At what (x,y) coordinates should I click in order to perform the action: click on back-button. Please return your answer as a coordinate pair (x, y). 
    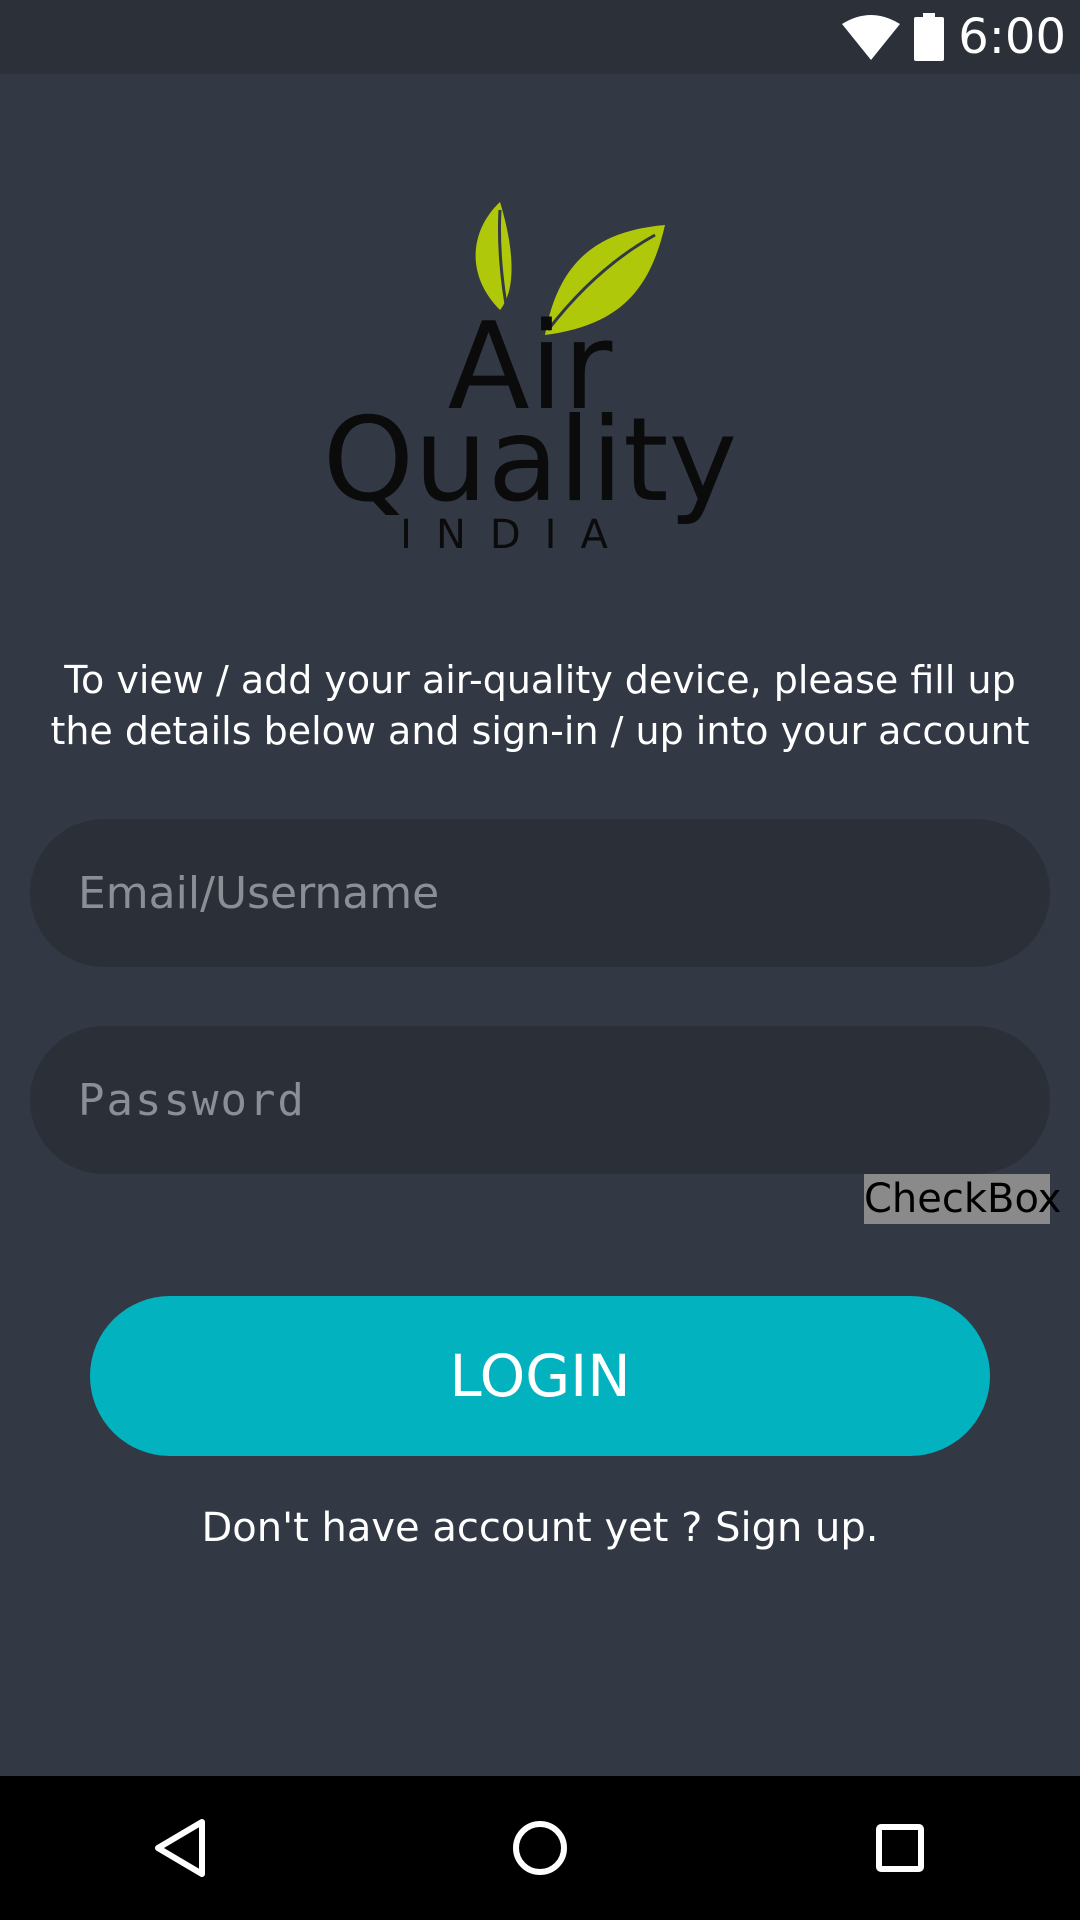
    Looking at the image, I should click on (180, 1848).